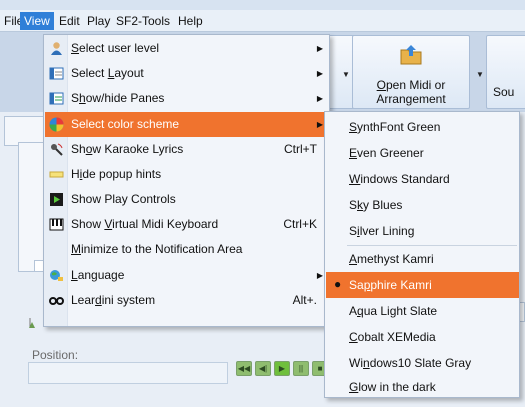 The width and height of the screenshot is (525, 407). Describe the element at coordinates (244, 368) in the screenshot. I see `rewind-icon: ◀◀` at that location.